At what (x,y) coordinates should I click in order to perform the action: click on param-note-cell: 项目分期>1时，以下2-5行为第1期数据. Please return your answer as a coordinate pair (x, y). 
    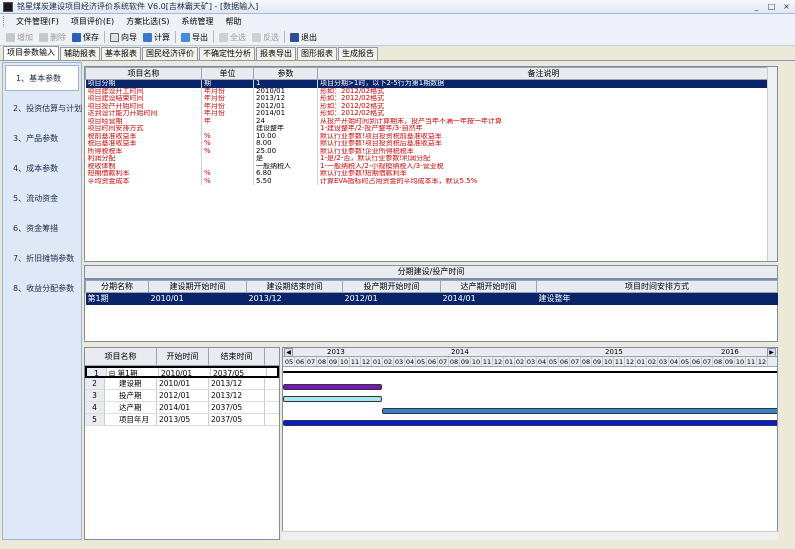
    Looking at the image, I should click on (543, 83).